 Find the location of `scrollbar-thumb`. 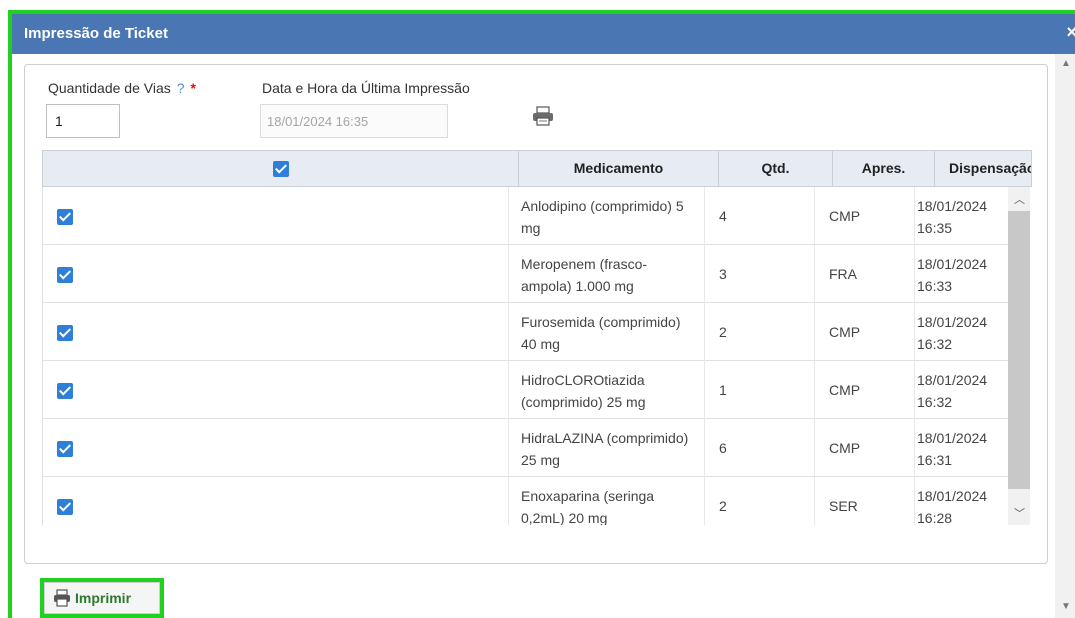

scrollbar-thumb is located at coordinates (1019, 350).